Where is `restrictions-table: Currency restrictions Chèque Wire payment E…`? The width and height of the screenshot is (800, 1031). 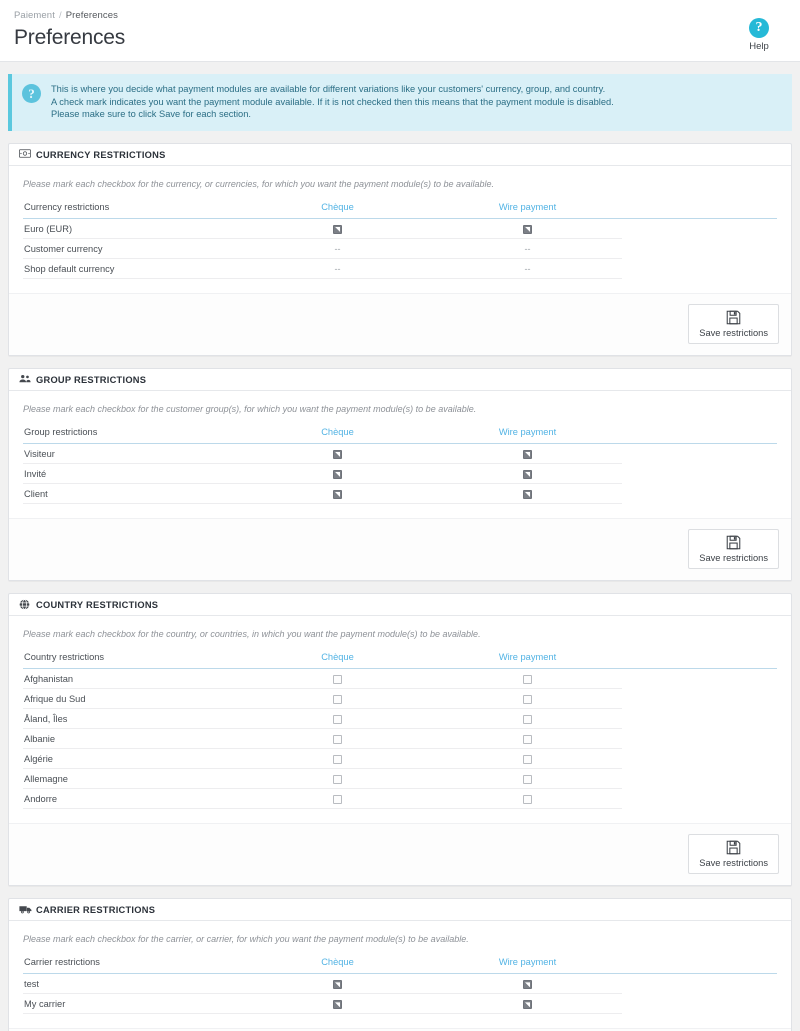 restrictions-table: Currency restrictions Chèque Wire payment E… is located at coordinates (400, 240).